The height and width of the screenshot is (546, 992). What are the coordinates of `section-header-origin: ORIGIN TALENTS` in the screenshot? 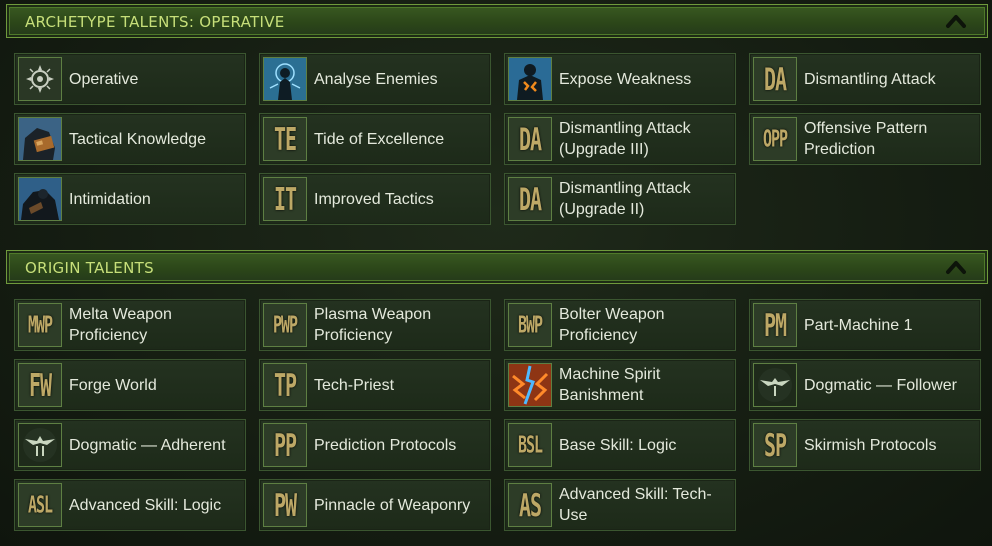 It's located at (497, 267).